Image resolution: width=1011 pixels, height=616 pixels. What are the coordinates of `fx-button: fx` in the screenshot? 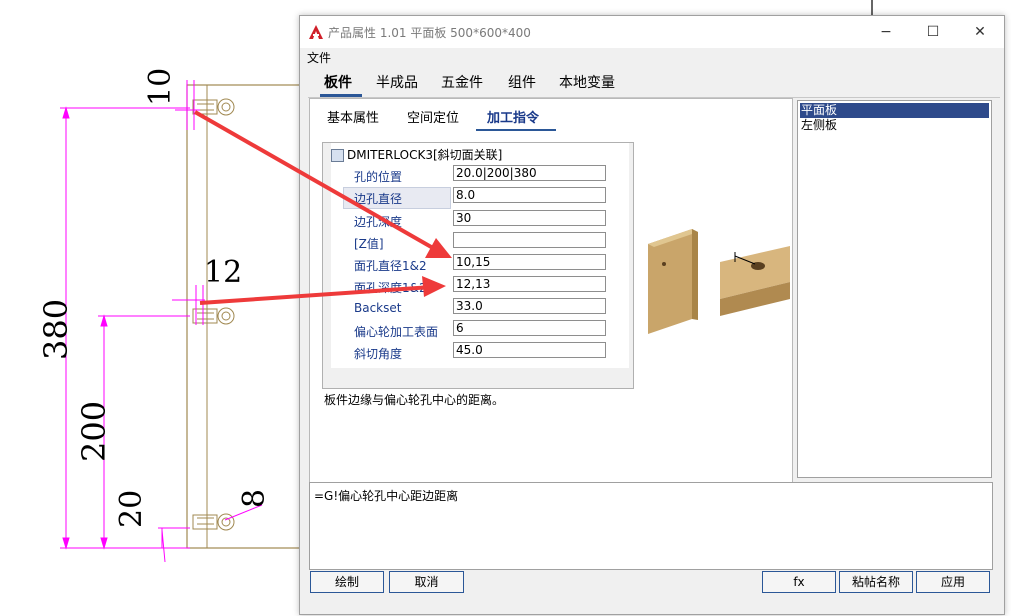 It's located at (799, 582).